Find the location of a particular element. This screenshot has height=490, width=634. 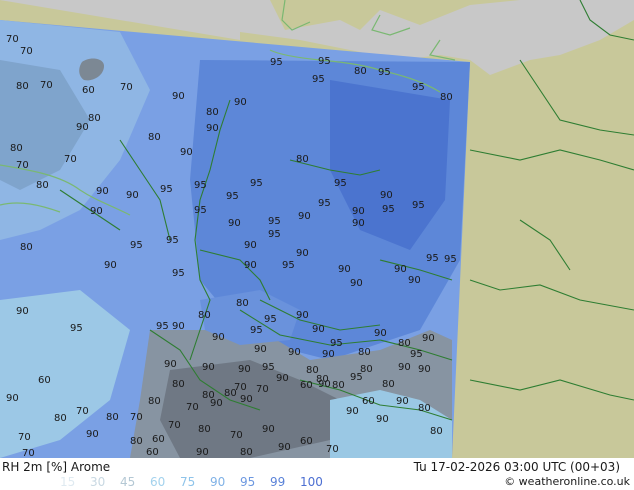

map-title: RH 2m [%] Arome is located at coordinates (56, 467).